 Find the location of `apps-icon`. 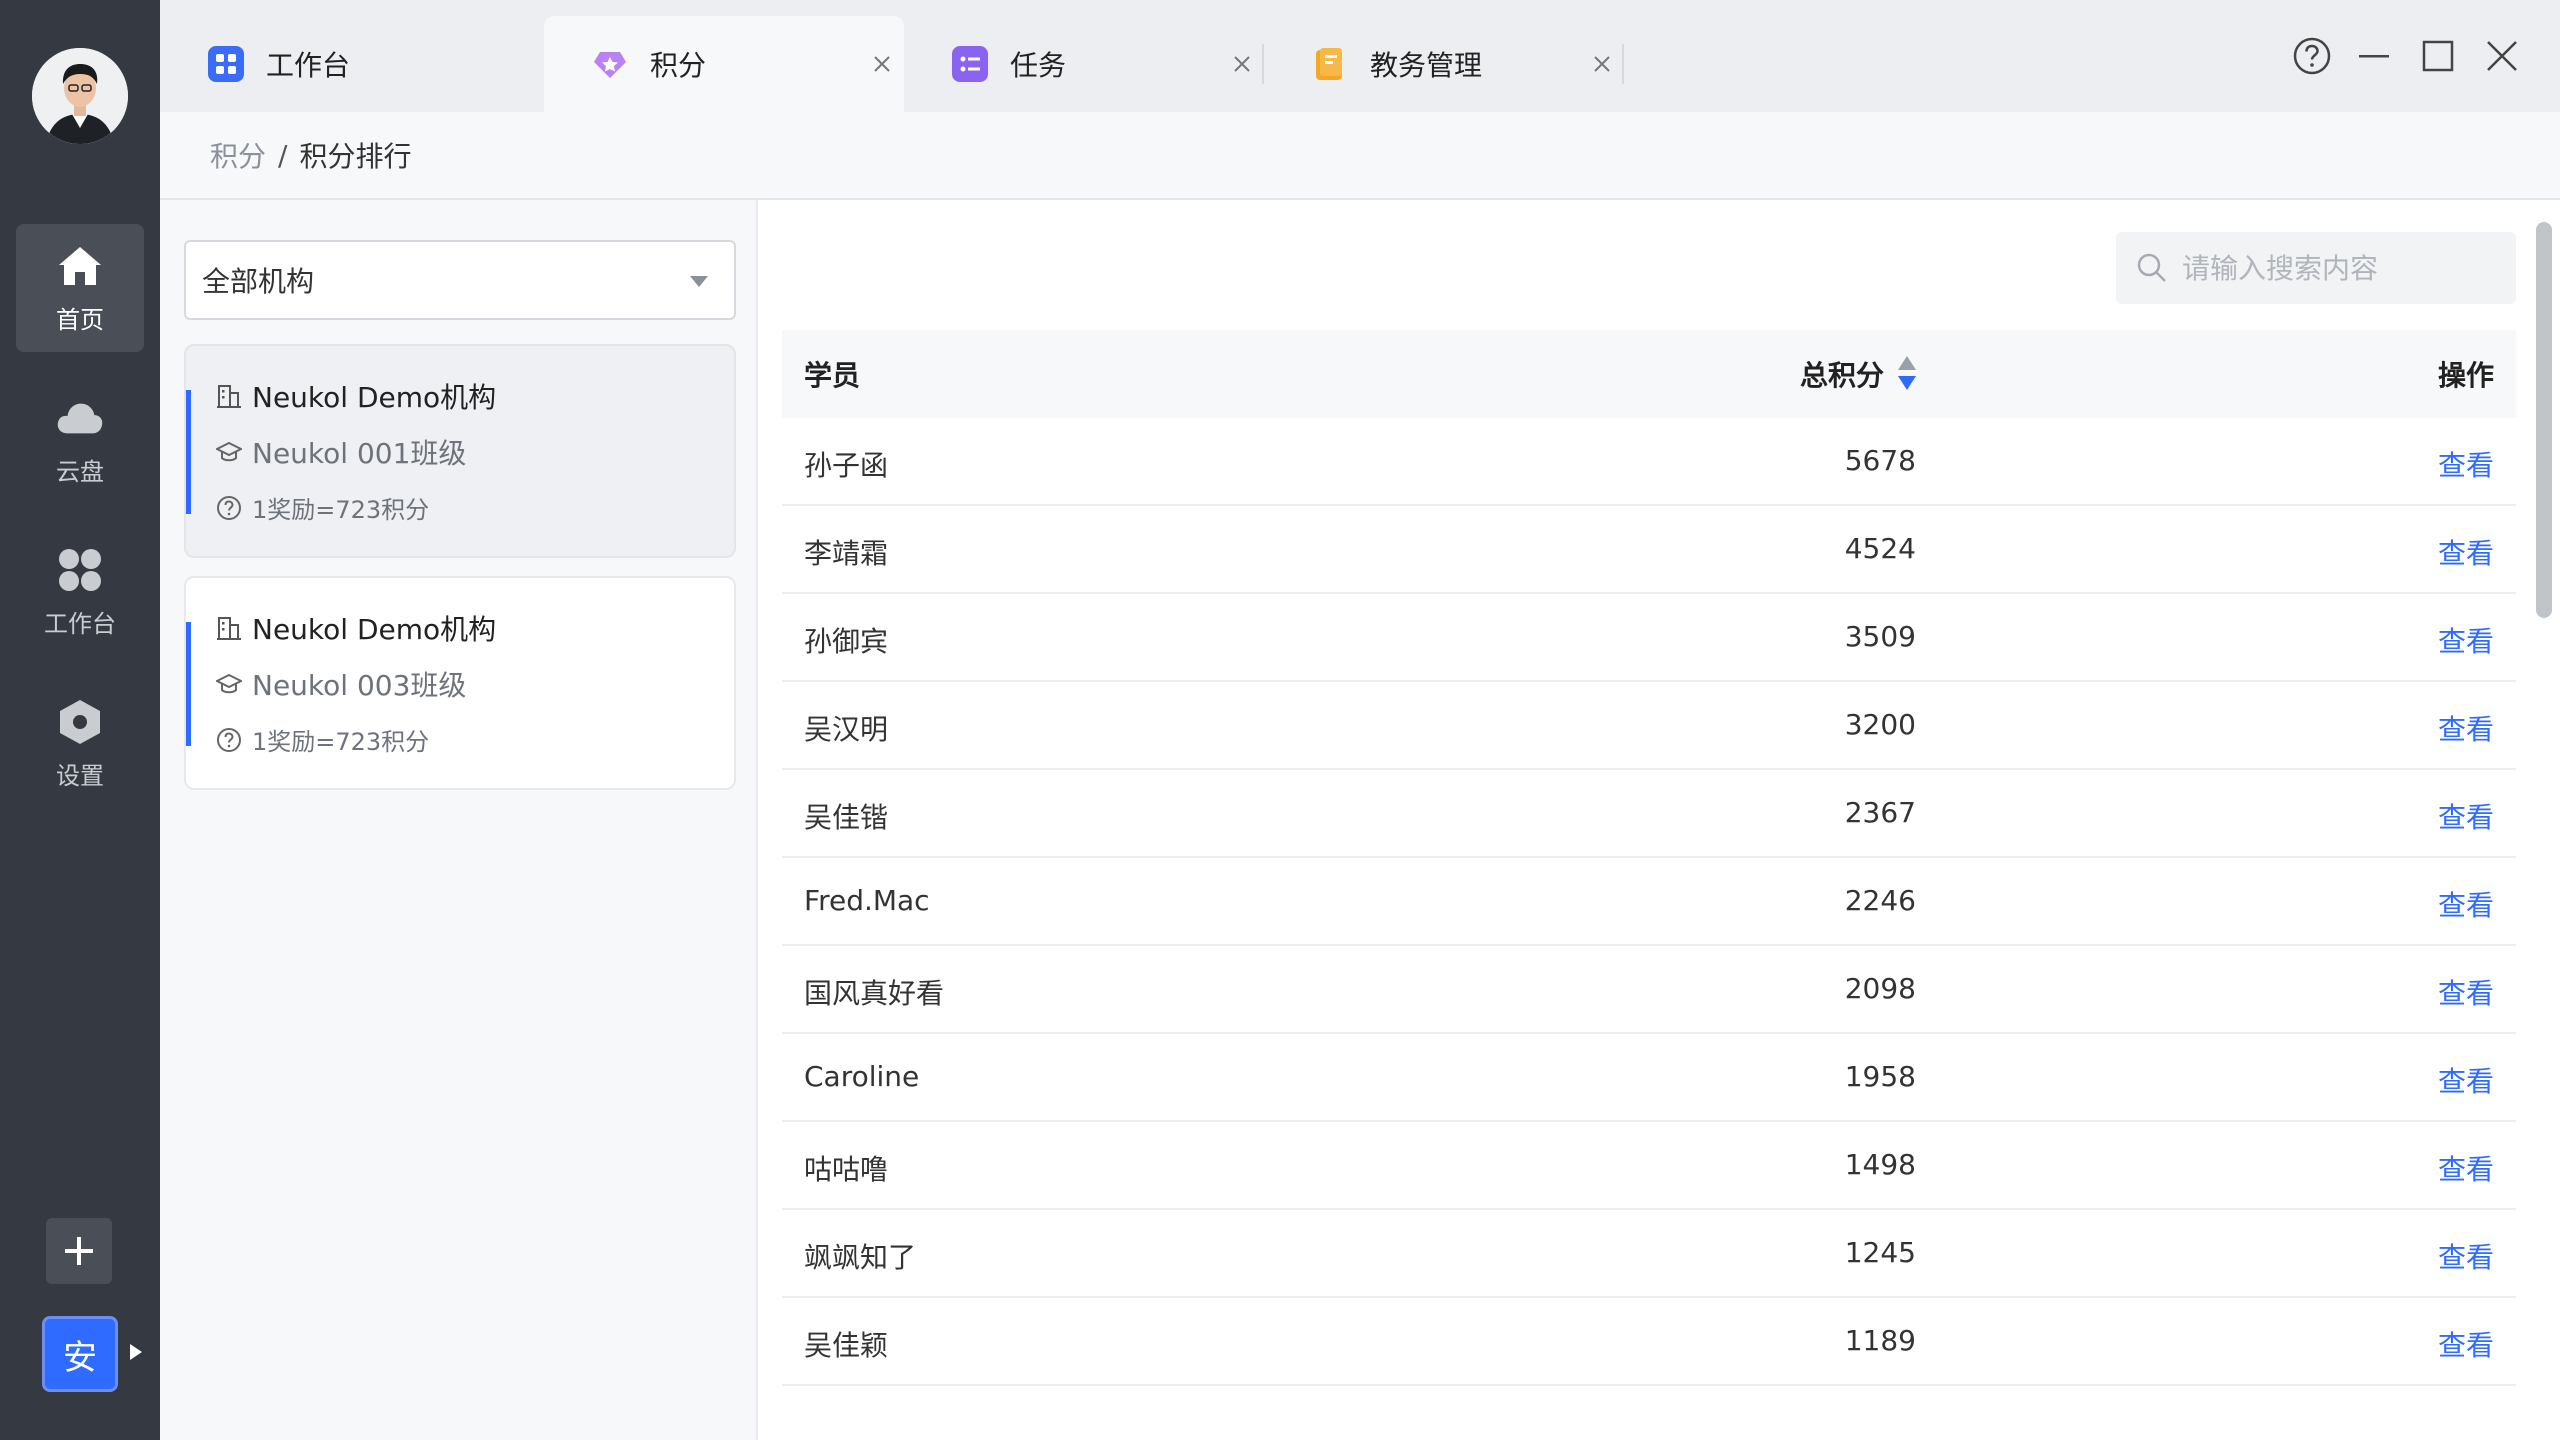

apps-icon is located at coordinates (80, 570).